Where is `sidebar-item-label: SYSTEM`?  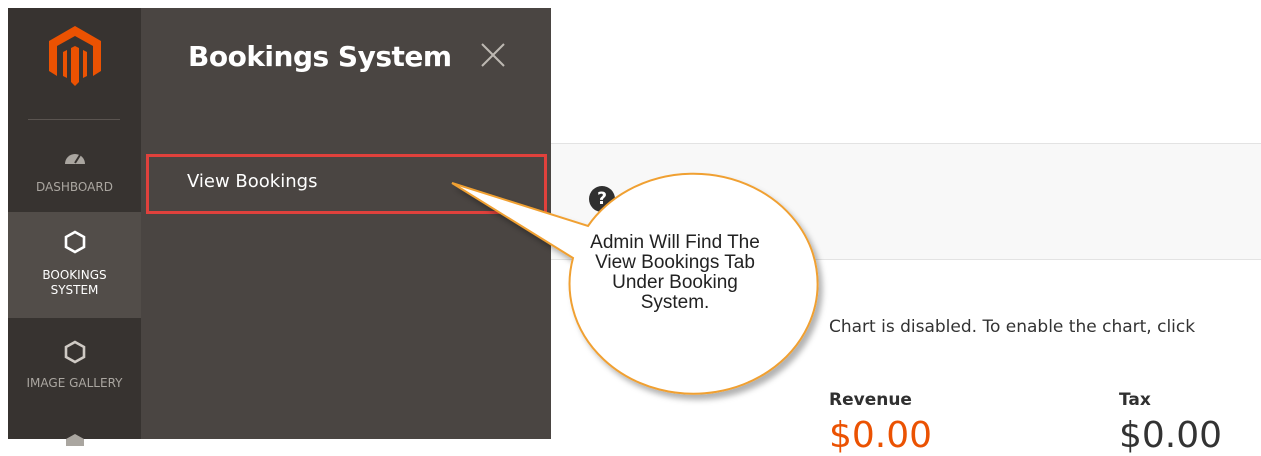 sidebar-item-label: SYSTEM is located at coordinates (74, 290).